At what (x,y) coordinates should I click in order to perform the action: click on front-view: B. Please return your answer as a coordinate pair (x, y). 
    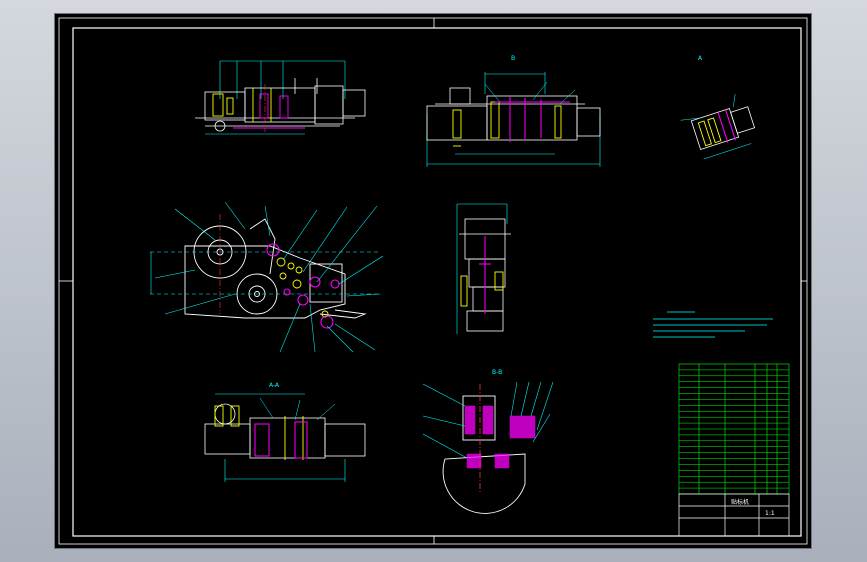
    Looking at the image, I should click on (513, 111).